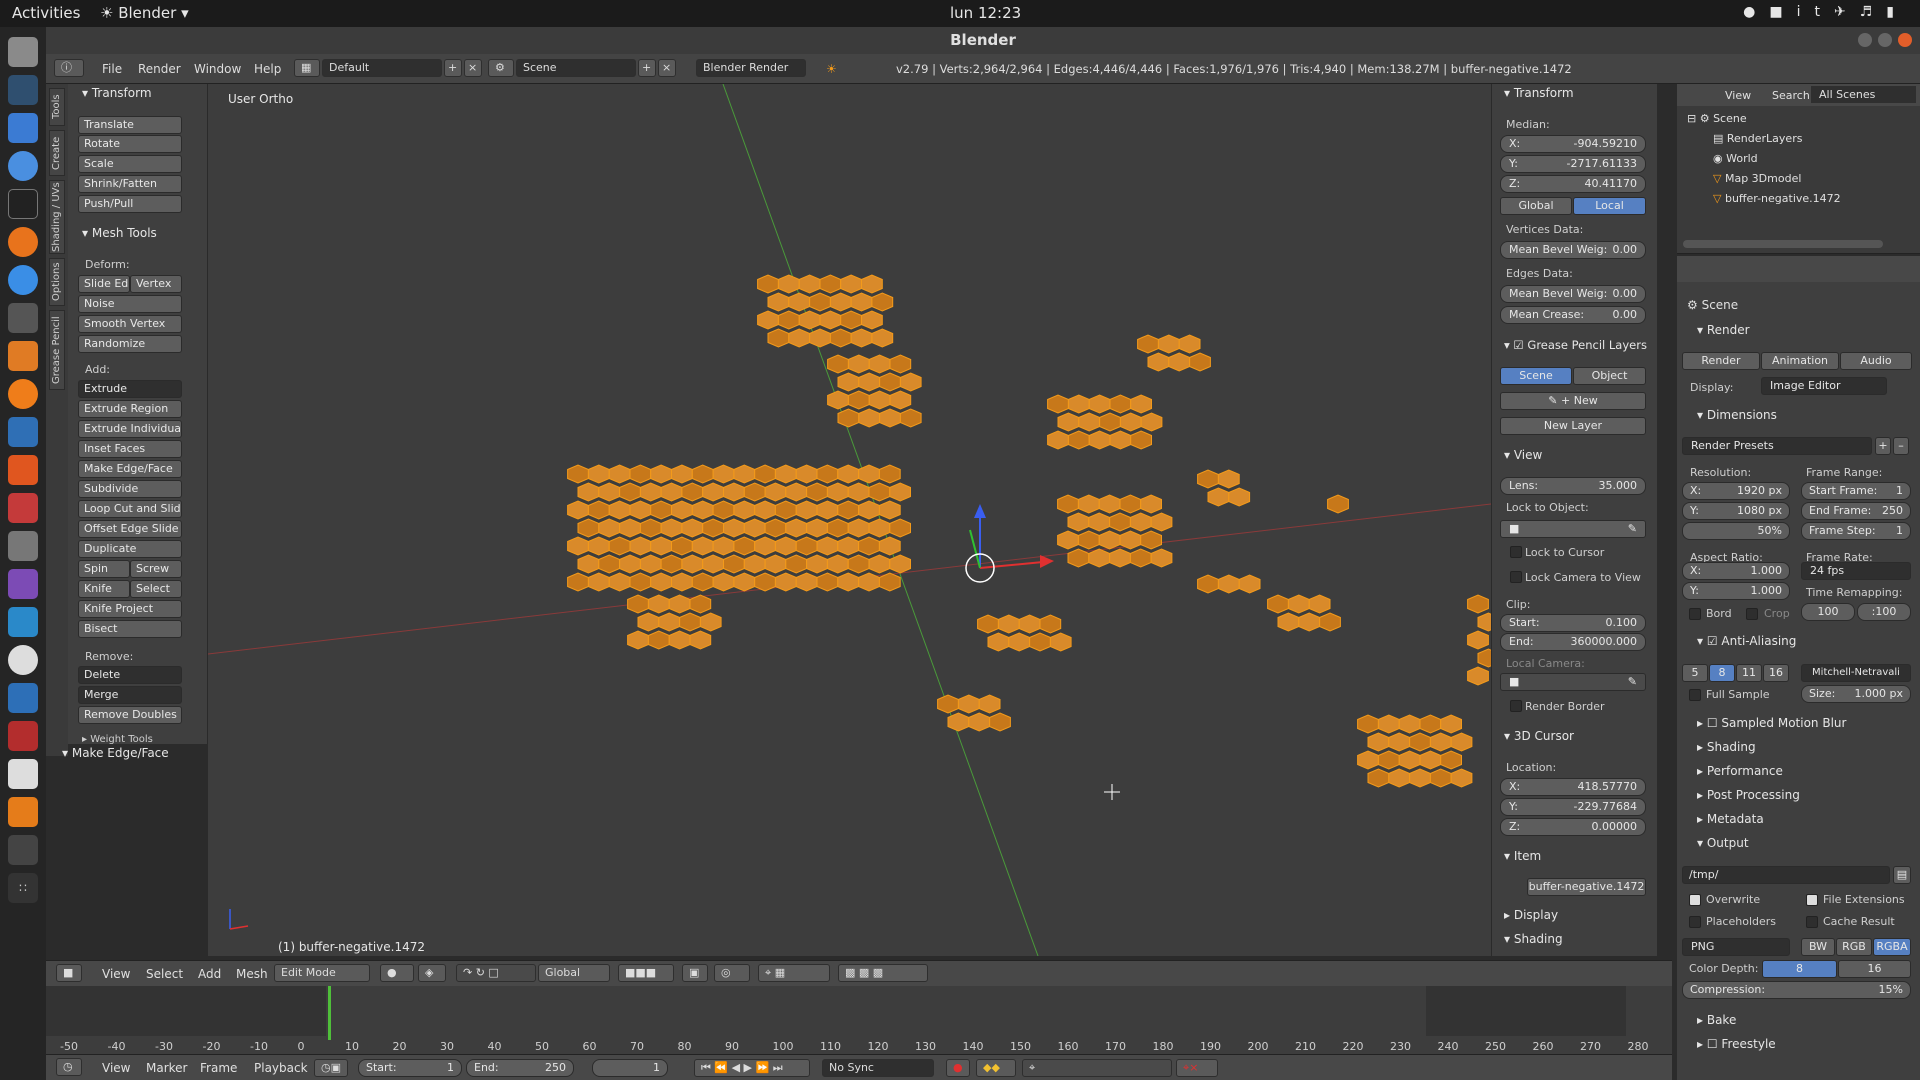  What do you see at coordinates (1740, 771) in the screenshot?
I see `performance-header: ▸ Performance` at bounding box center [1740, 771].